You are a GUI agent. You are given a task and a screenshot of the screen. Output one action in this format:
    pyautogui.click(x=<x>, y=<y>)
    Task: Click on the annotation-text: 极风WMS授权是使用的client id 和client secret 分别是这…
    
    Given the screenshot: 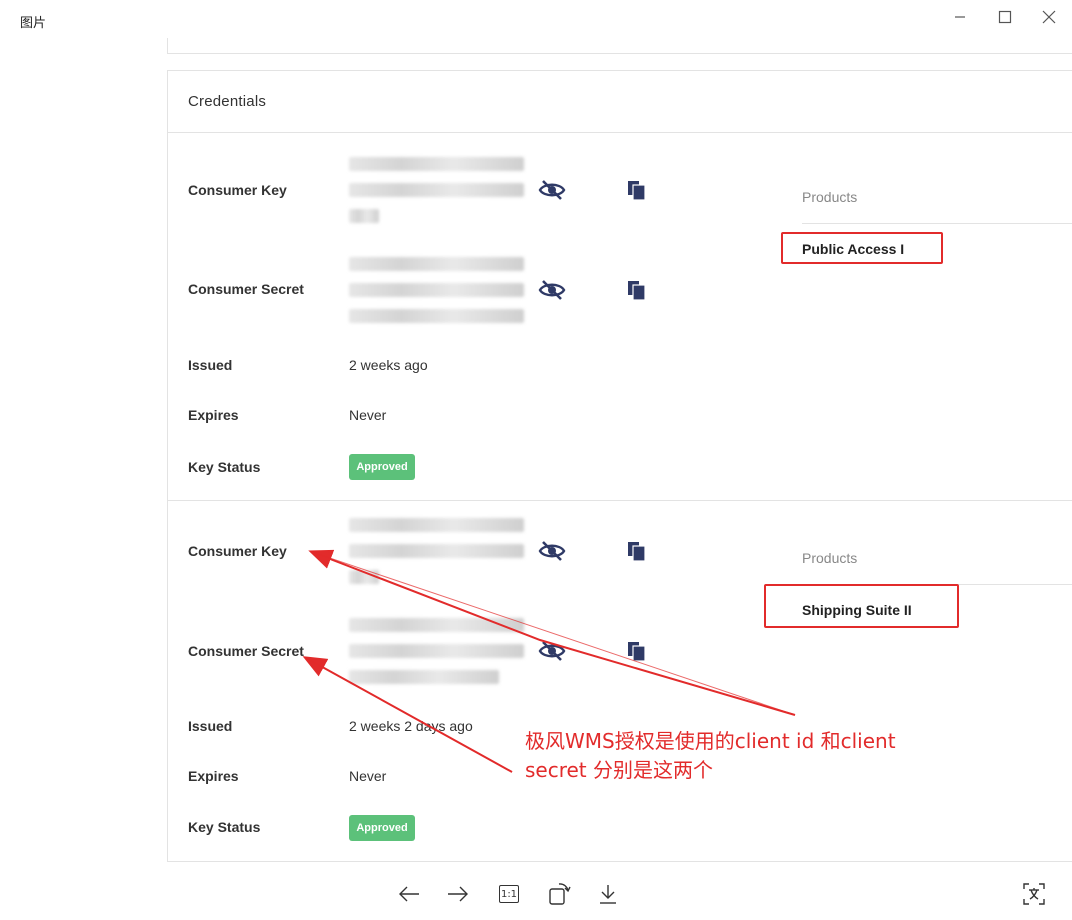 What is the action you would take?
    pyautogui.click(x=735, y=756)
    